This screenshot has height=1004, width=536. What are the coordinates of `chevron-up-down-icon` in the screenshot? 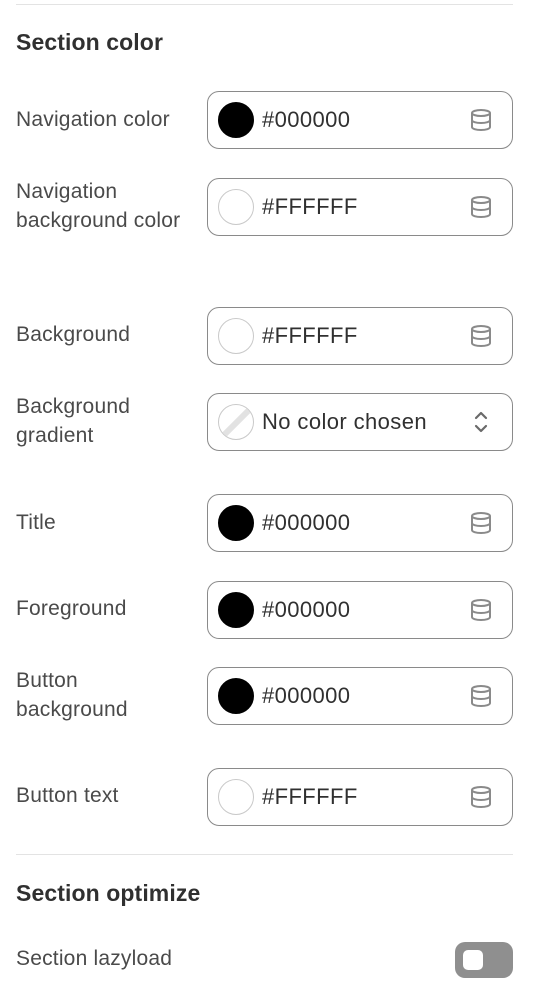 It's located at (481, 422).